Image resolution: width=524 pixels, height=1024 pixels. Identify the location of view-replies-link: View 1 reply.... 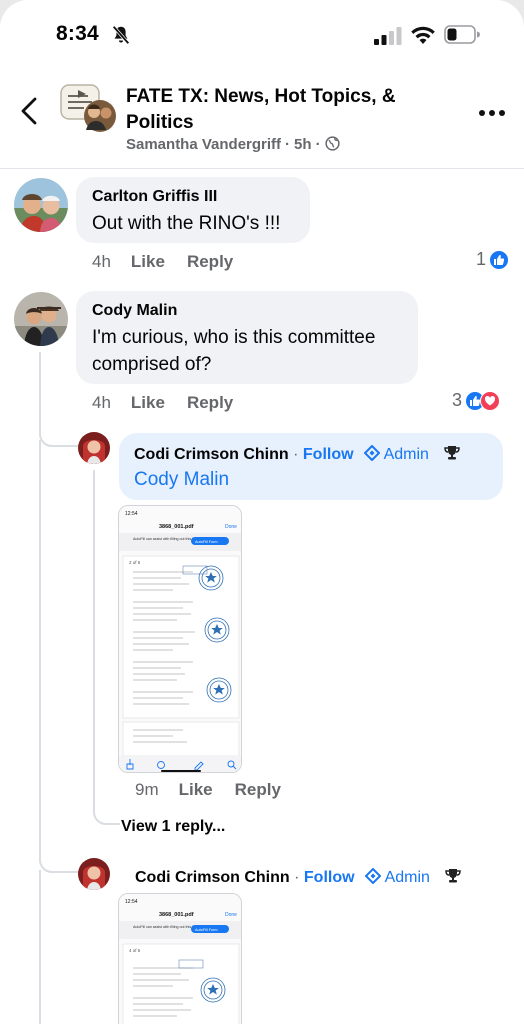
(173, 827).